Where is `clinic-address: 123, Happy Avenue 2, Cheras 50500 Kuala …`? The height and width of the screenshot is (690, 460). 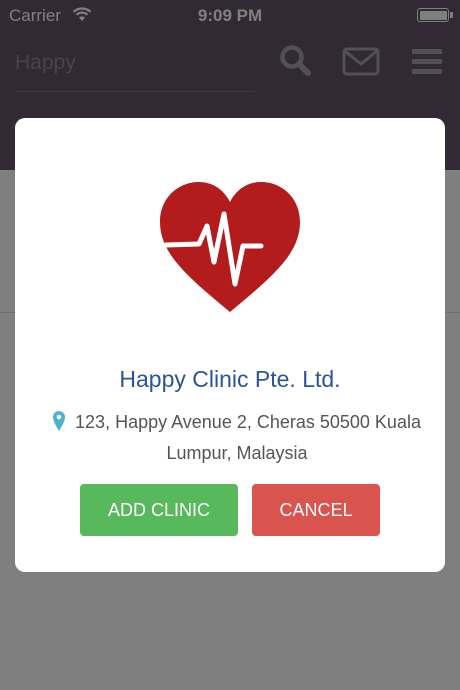
clinic-address: 123, Happy Avenue 2, Cheras 50500 Kuala … is located at coordinates (237, 437).